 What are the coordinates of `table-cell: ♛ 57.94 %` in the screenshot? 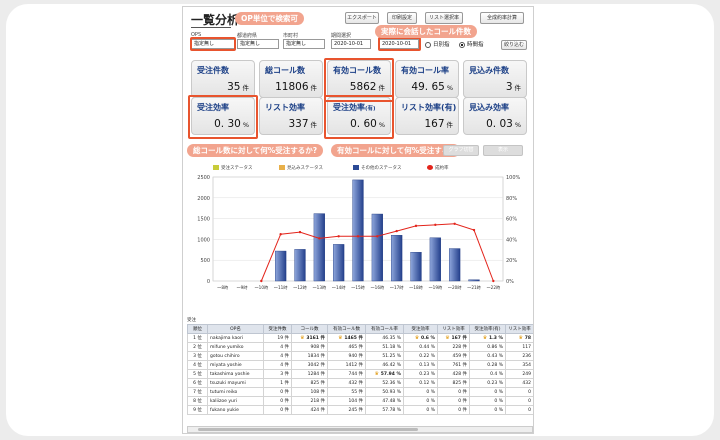 It's located at (384, 374).